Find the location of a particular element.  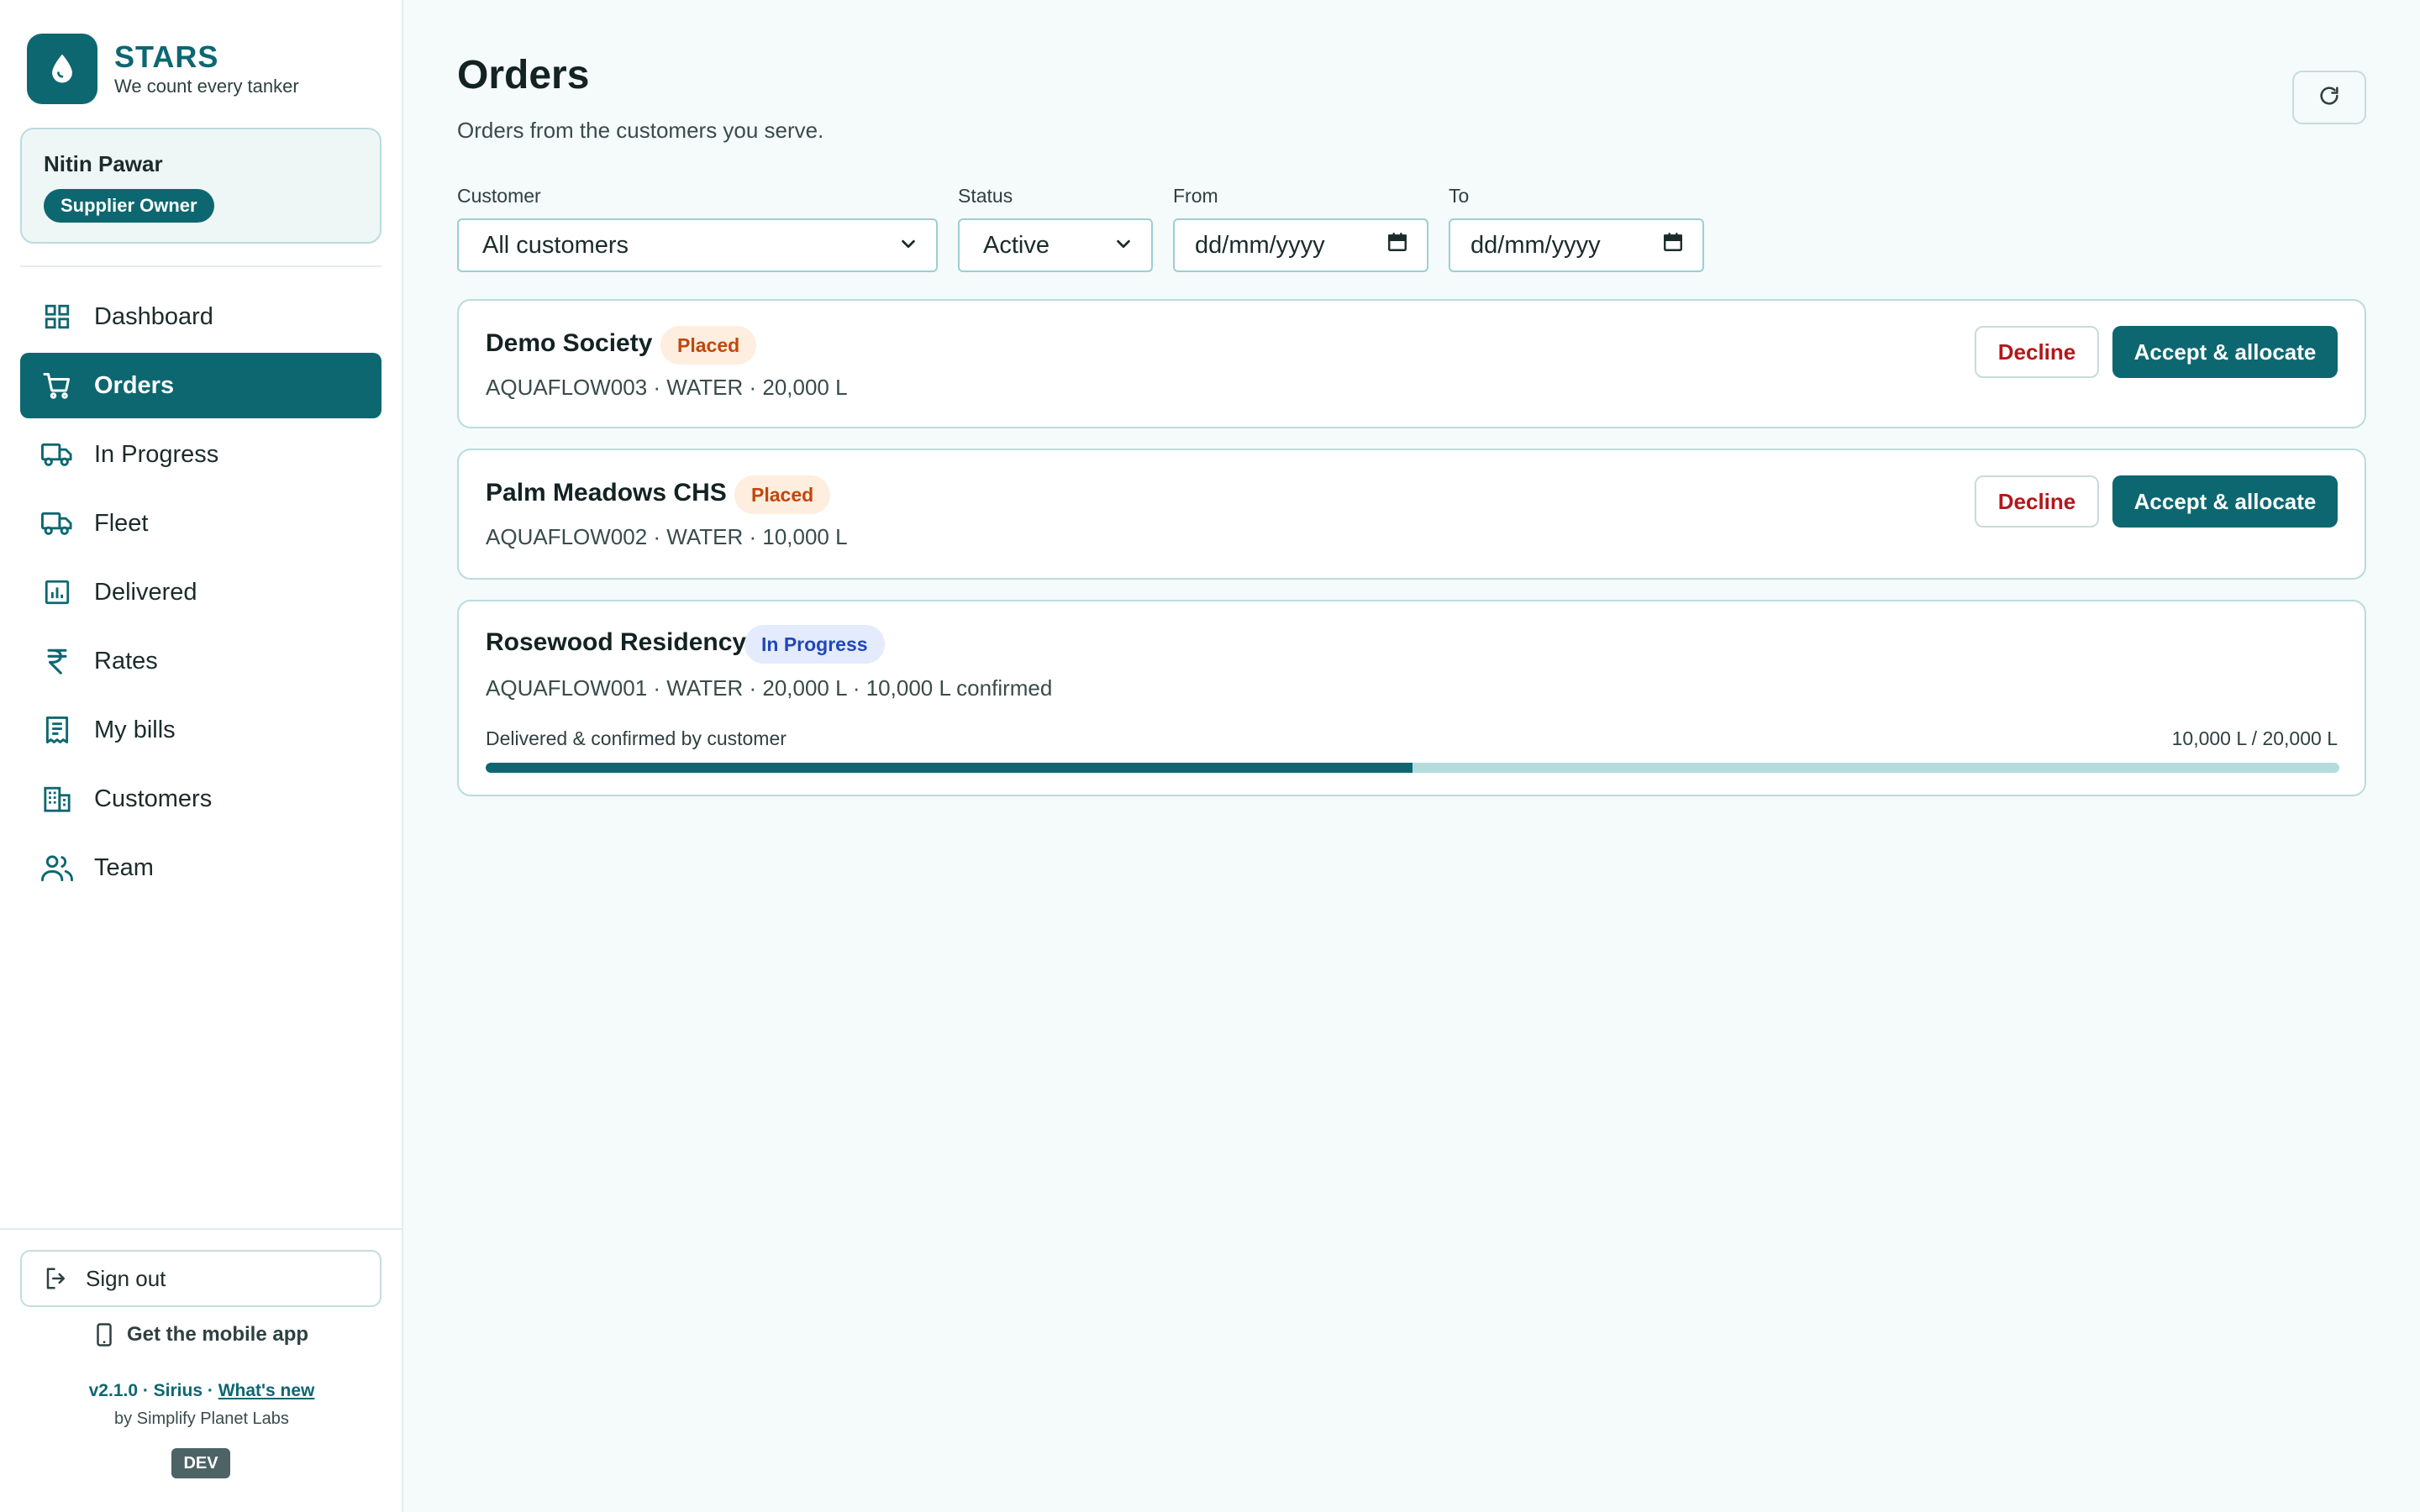

sidebar-item-rates: Rates is located at coordinates (200, 661).